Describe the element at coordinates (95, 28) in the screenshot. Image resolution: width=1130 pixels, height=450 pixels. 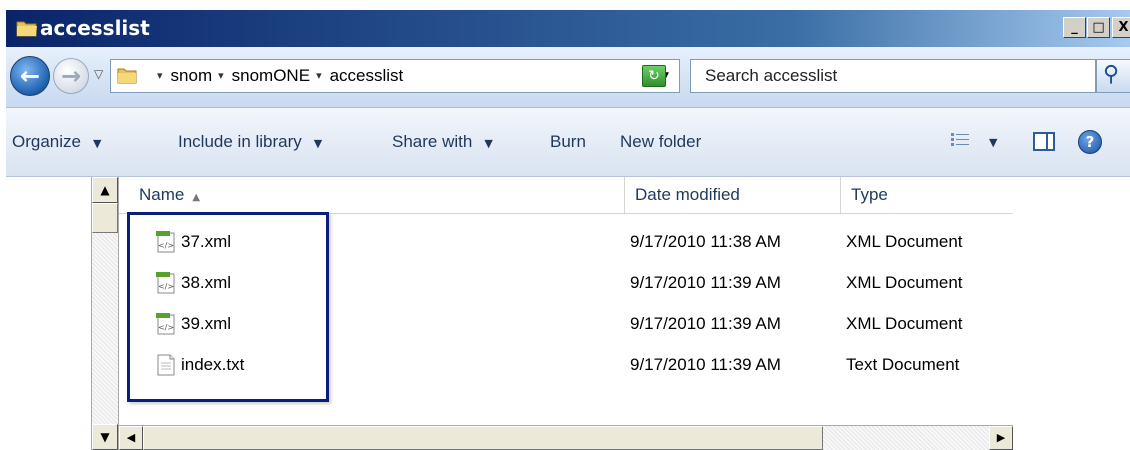
I see `window-title: accesslist` at that location.